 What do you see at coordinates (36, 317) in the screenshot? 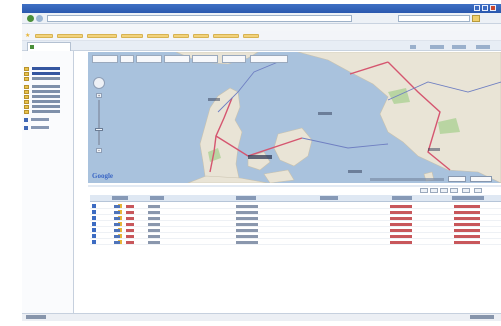
I see `status-text` at bounding box center [36, 317].